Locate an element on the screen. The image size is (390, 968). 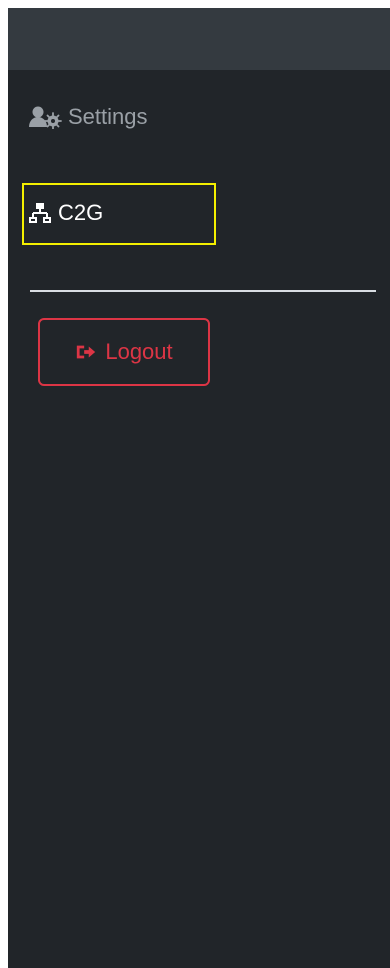
divider is located at coordinates (203, 291).